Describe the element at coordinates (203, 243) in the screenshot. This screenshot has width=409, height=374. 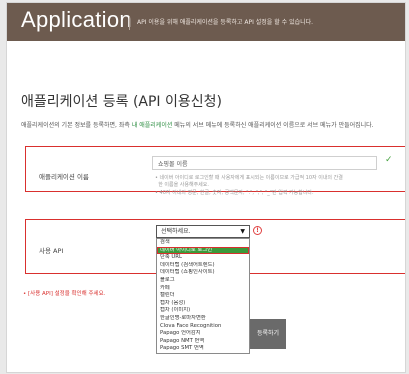
I see `api-option: 검색` at that location.